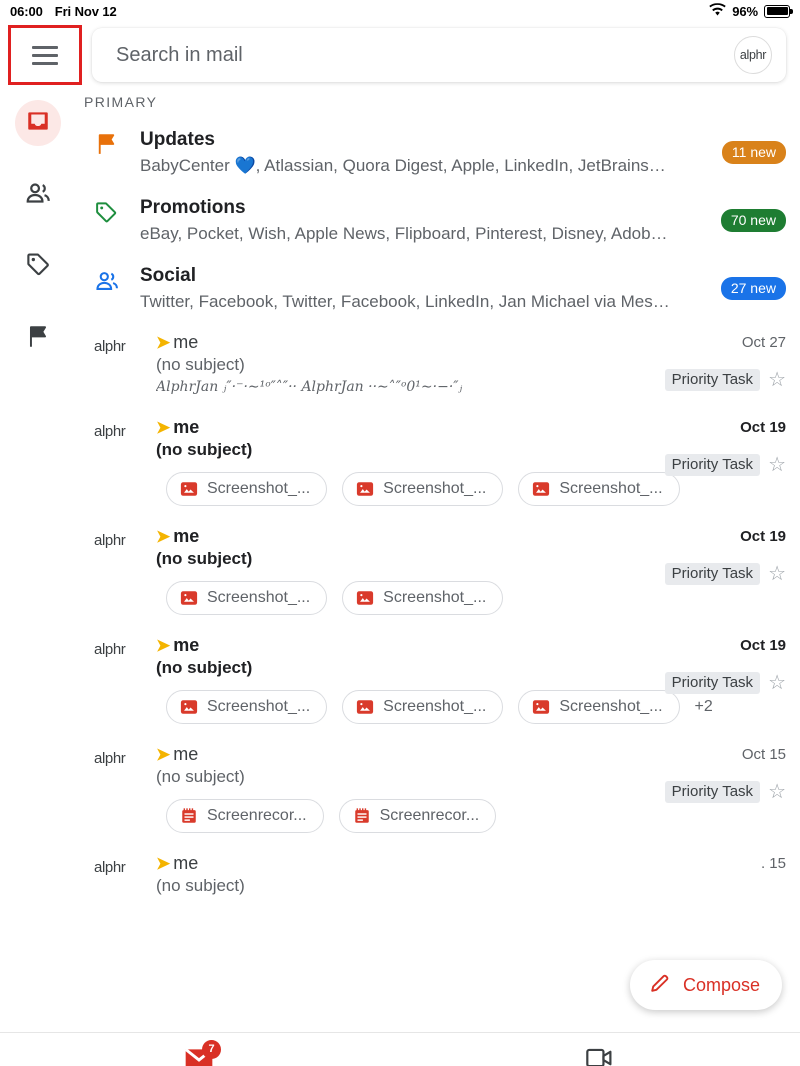 The width and height of the screenshot is (800, 1066). I want to click on mail-unread-badge: 7, so click(211, 1049).